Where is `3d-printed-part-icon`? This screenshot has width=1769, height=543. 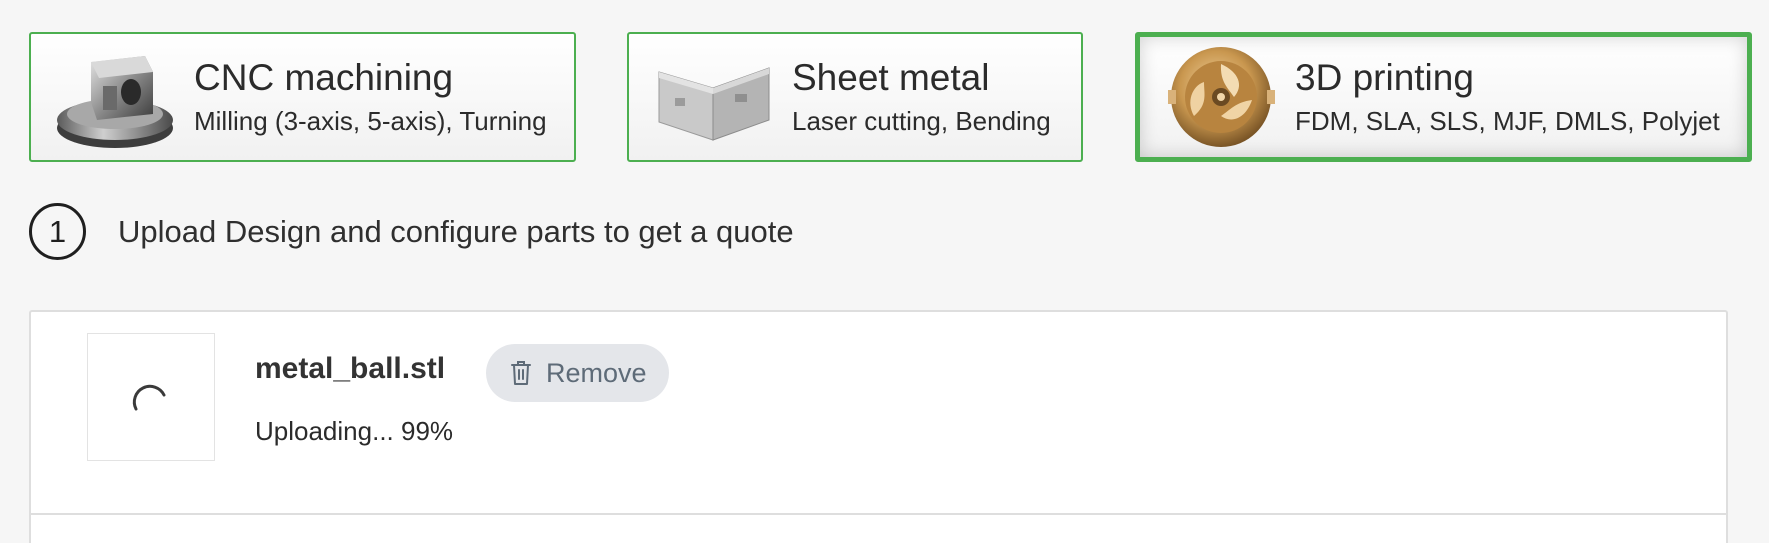
3d-printed-part-icon is located at coordinates (1221, 97).